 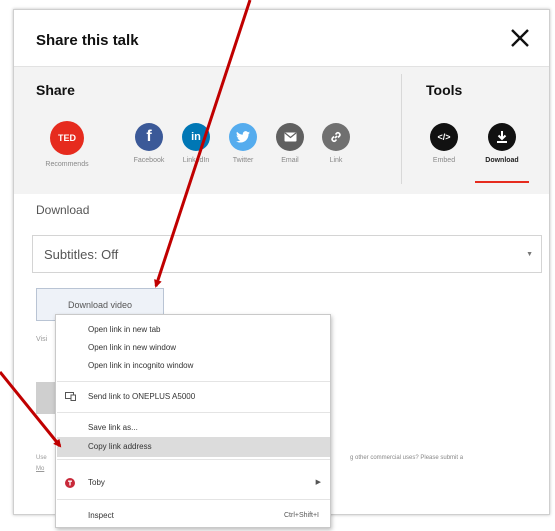 What do you see at coordinates (301, 515) in the screenshot?
I see `inspect-shortcut: Ctrl+Shift+I` at bounding box center [301, 515].